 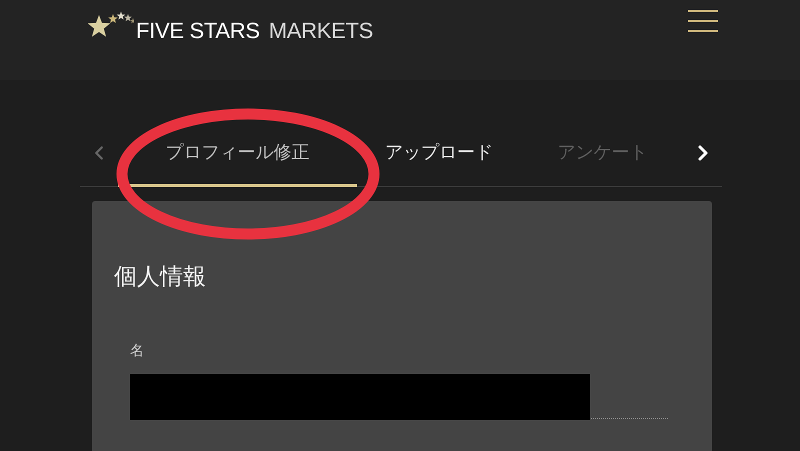 What do you see at coordinates (137, 351) in the screenshot?
I see `field-label: 名` at bounding box center [137, 351].